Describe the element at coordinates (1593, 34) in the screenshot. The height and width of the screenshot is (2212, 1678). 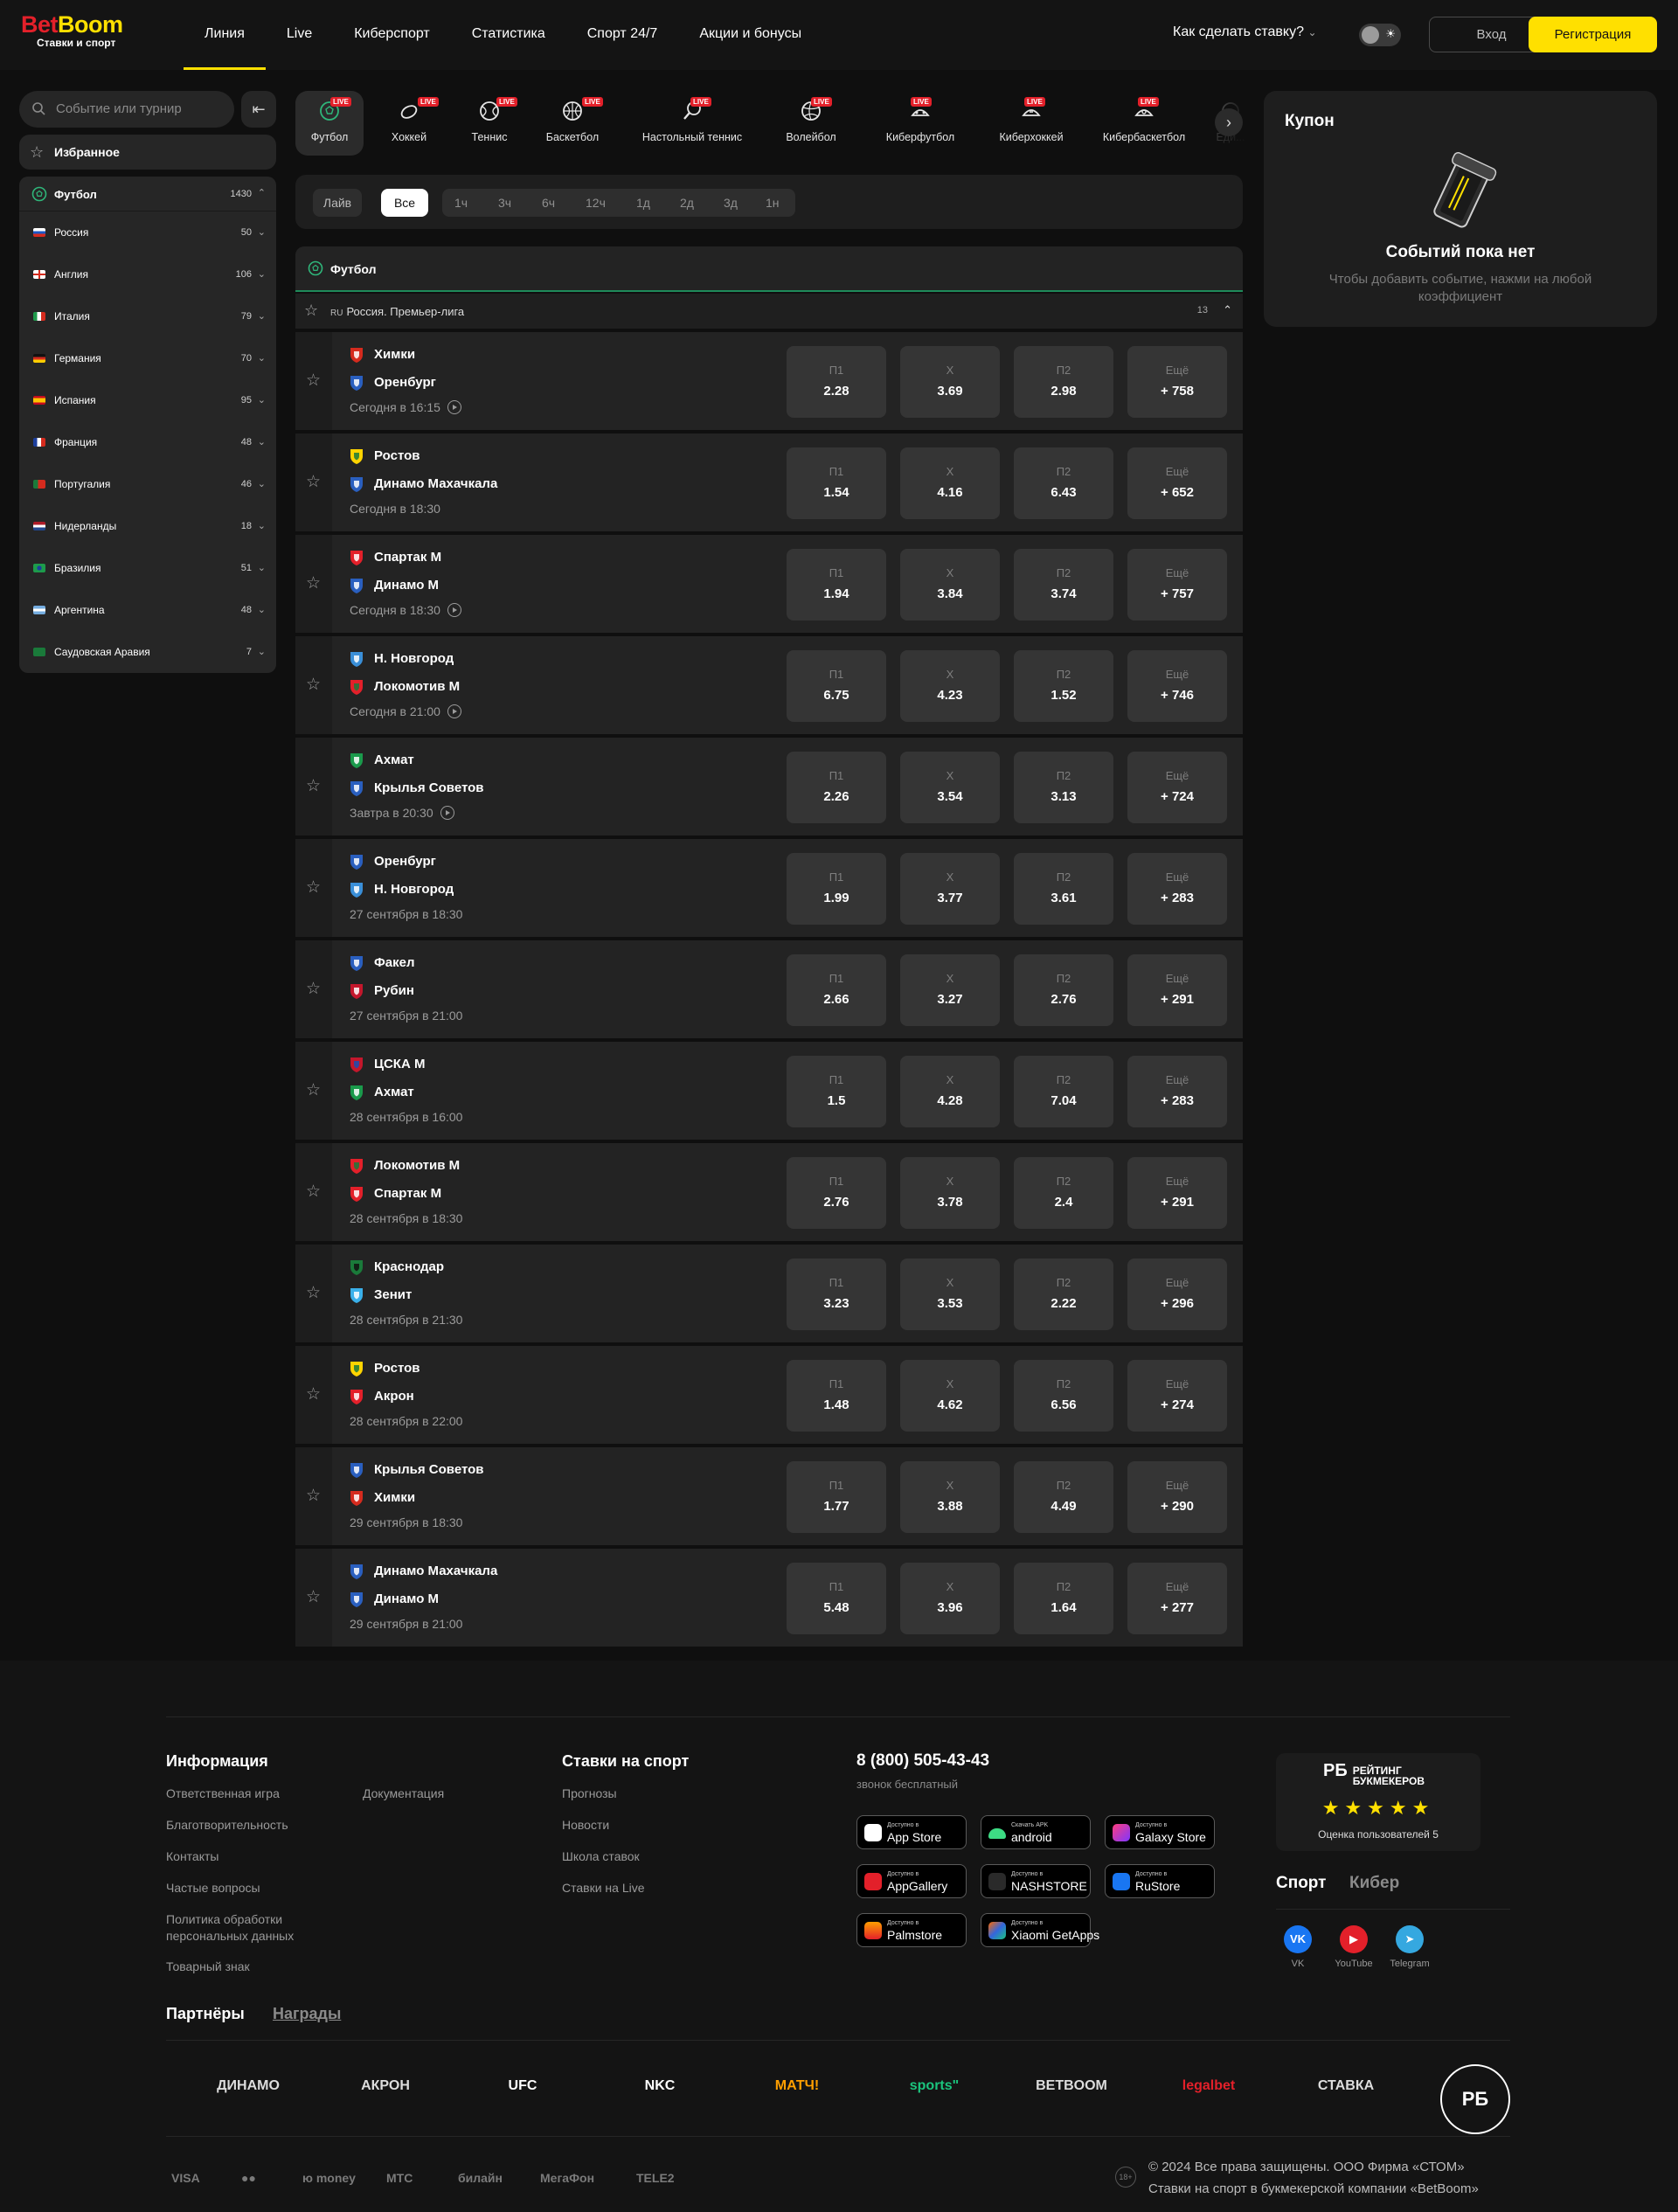
I see `register-button: Регистрация` at that location.